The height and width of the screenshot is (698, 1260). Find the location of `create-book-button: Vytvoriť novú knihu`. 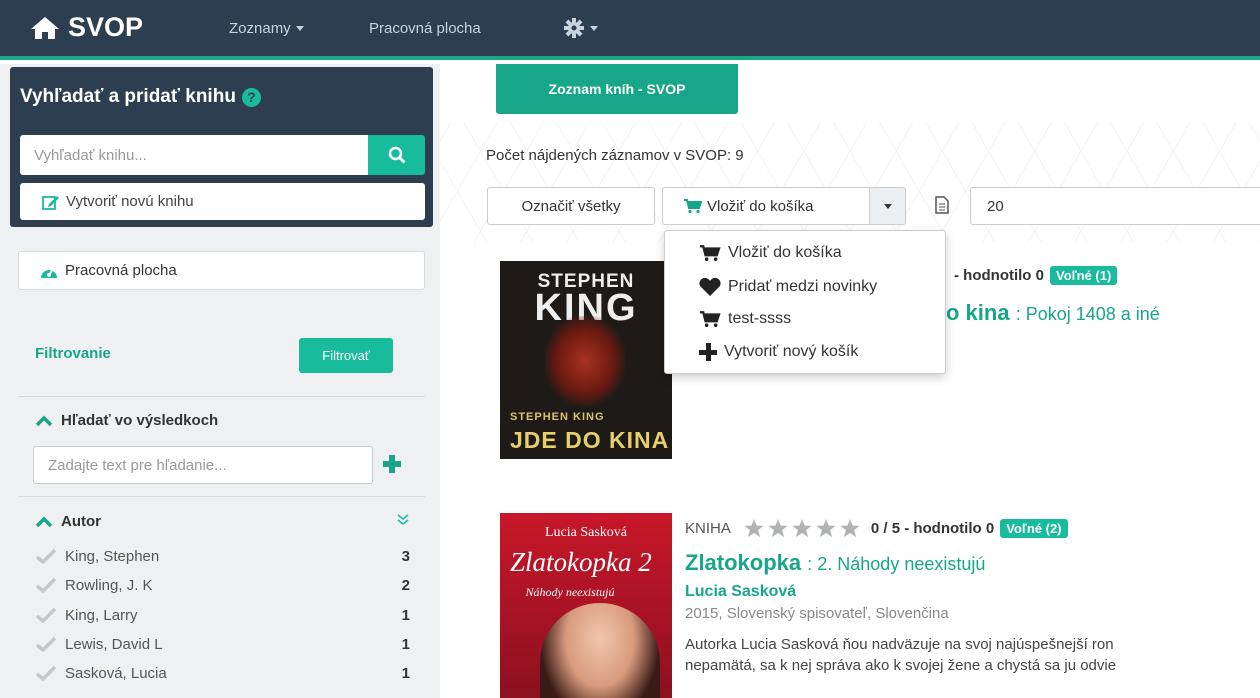

create-book-button: Vytvoriť novú knihu is located at coordinates (222, 201).